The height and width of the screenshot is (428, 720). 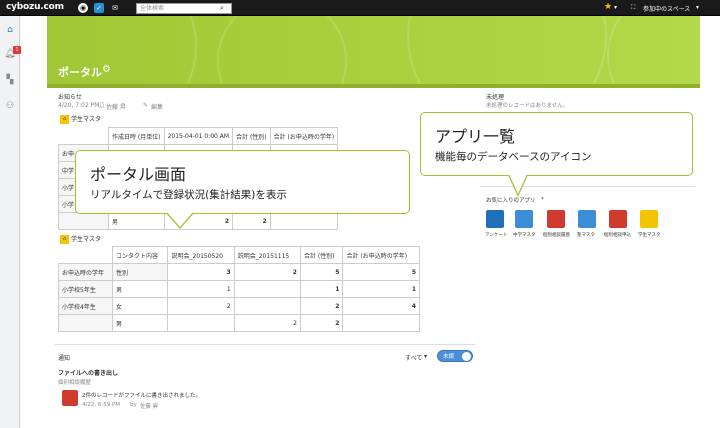 What do you see at coordinates (633, 8) in the screenshot?
I see `spaces-icon: ⛶` at bounding box center [633, 8].